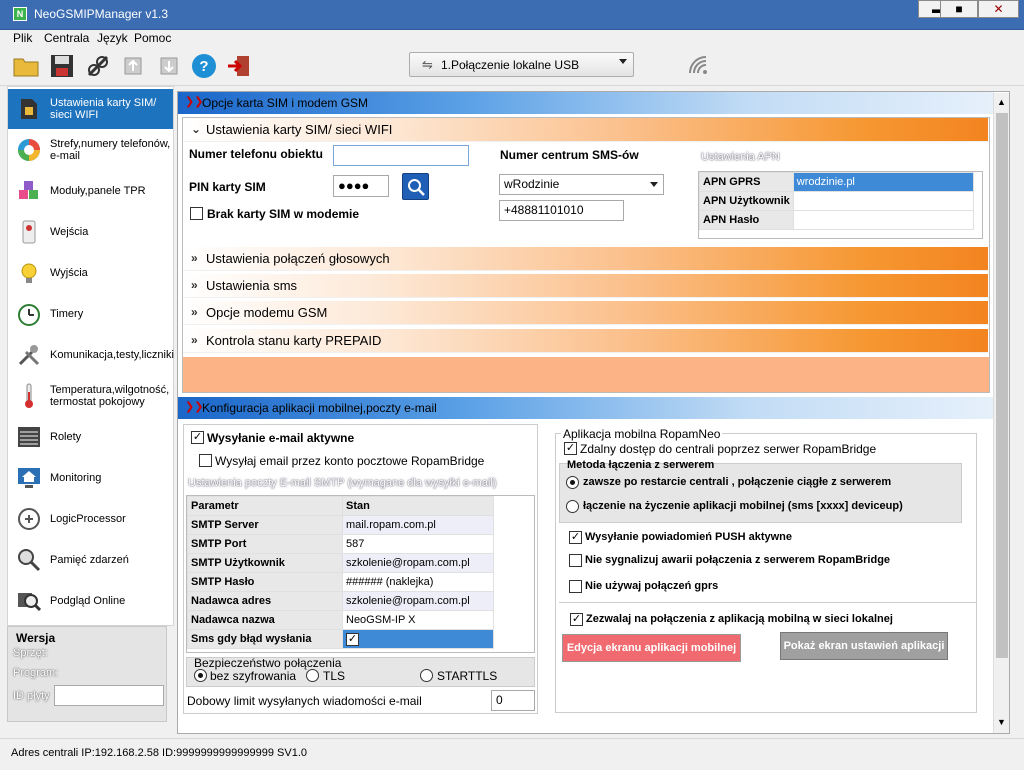 This screenshot has width=1024, height=770. Describe the element at coordinates (575, 560) in the screenshot. I see `no-alarm-checkbox` at that location.